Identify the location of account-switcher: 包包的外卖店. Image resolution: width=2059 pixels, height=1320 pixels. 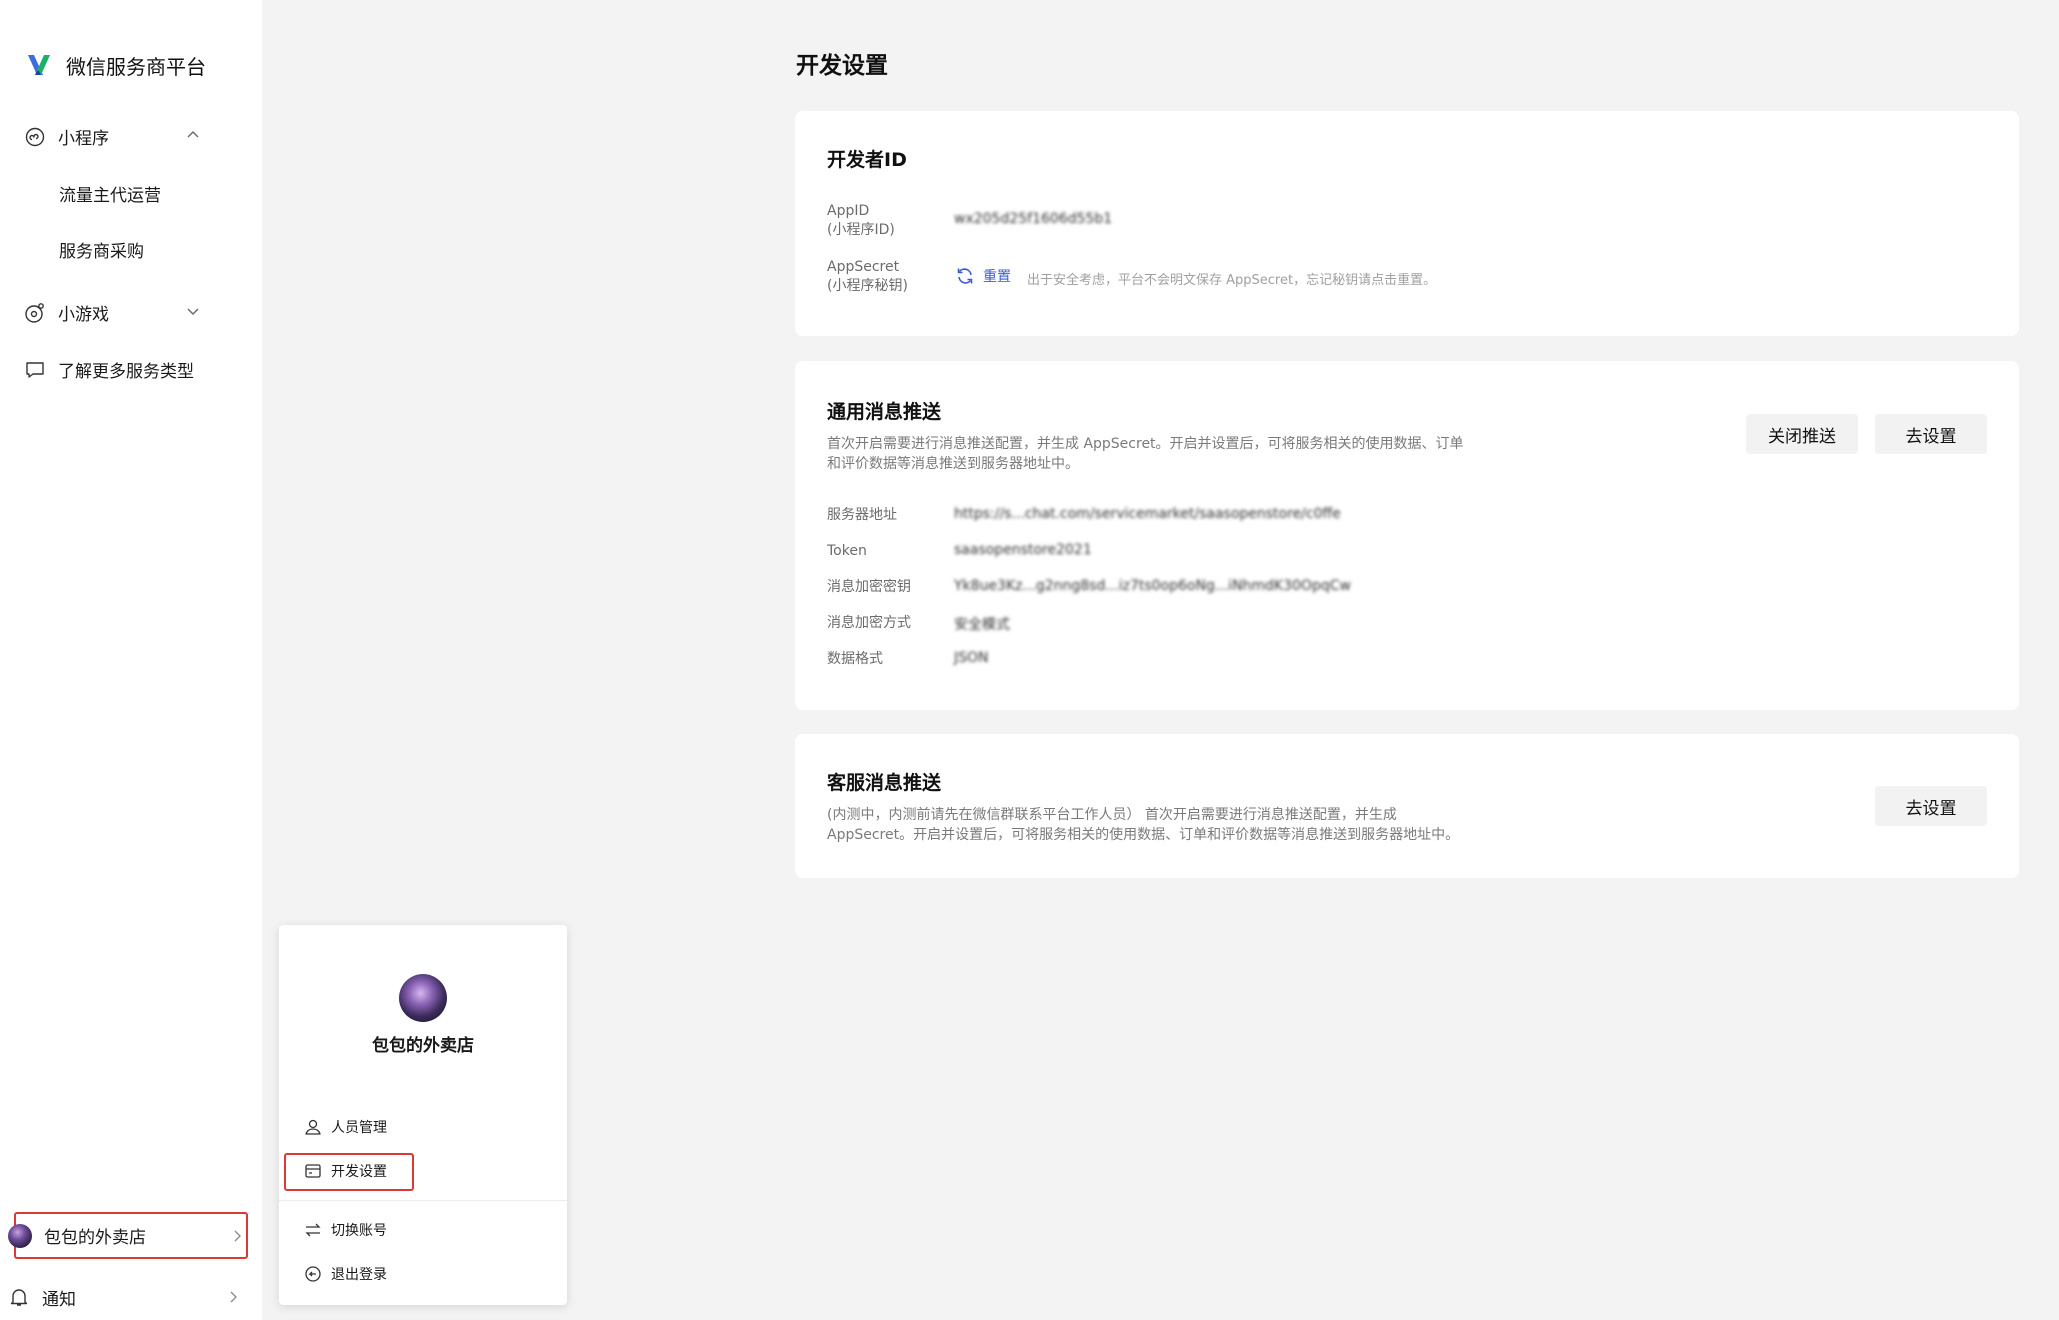
(128, 1235).